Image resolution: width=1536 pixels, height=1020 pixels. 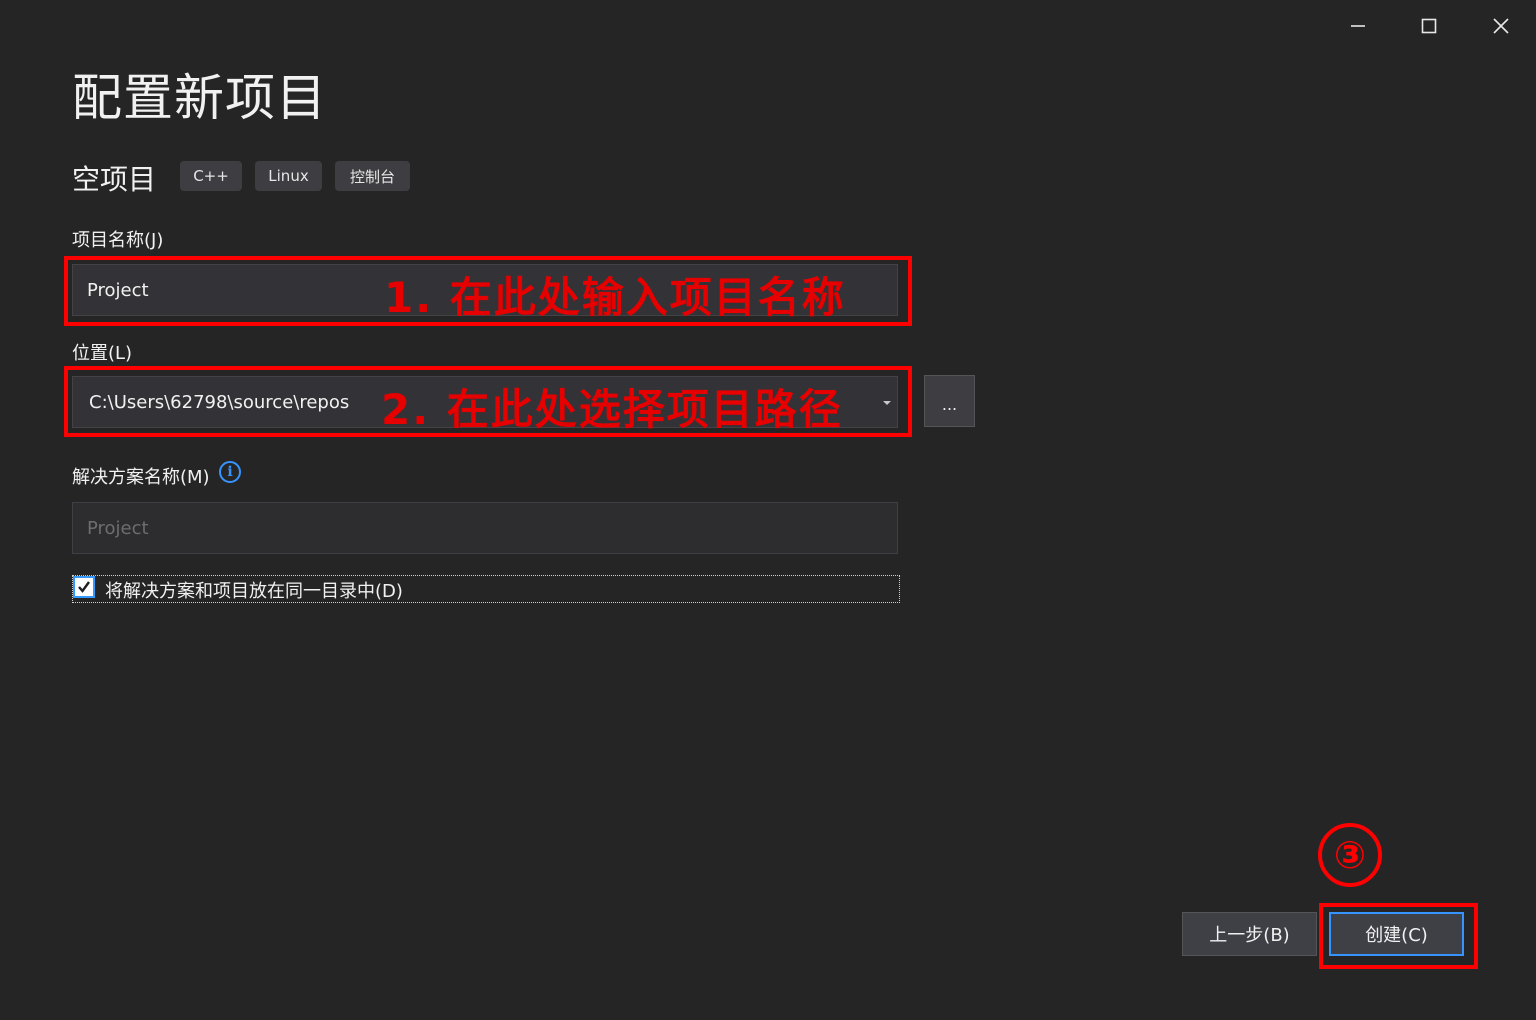 What do you see at coordinates (615, 297) in the screenshot?
I see `annotation-step1: 1. 在此处输入项目名称` at bounding box center [615, 297].